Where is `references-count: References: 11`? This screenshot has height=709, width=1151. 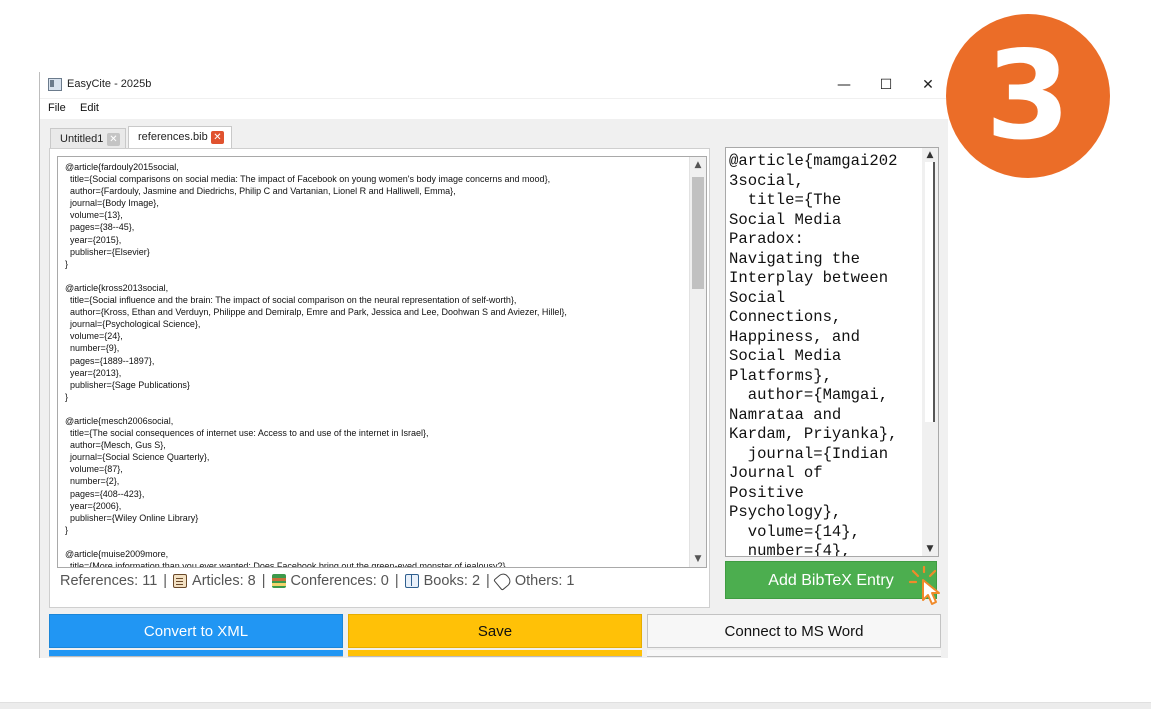 references-count: References: 11 is located at coordinates (109, 581).